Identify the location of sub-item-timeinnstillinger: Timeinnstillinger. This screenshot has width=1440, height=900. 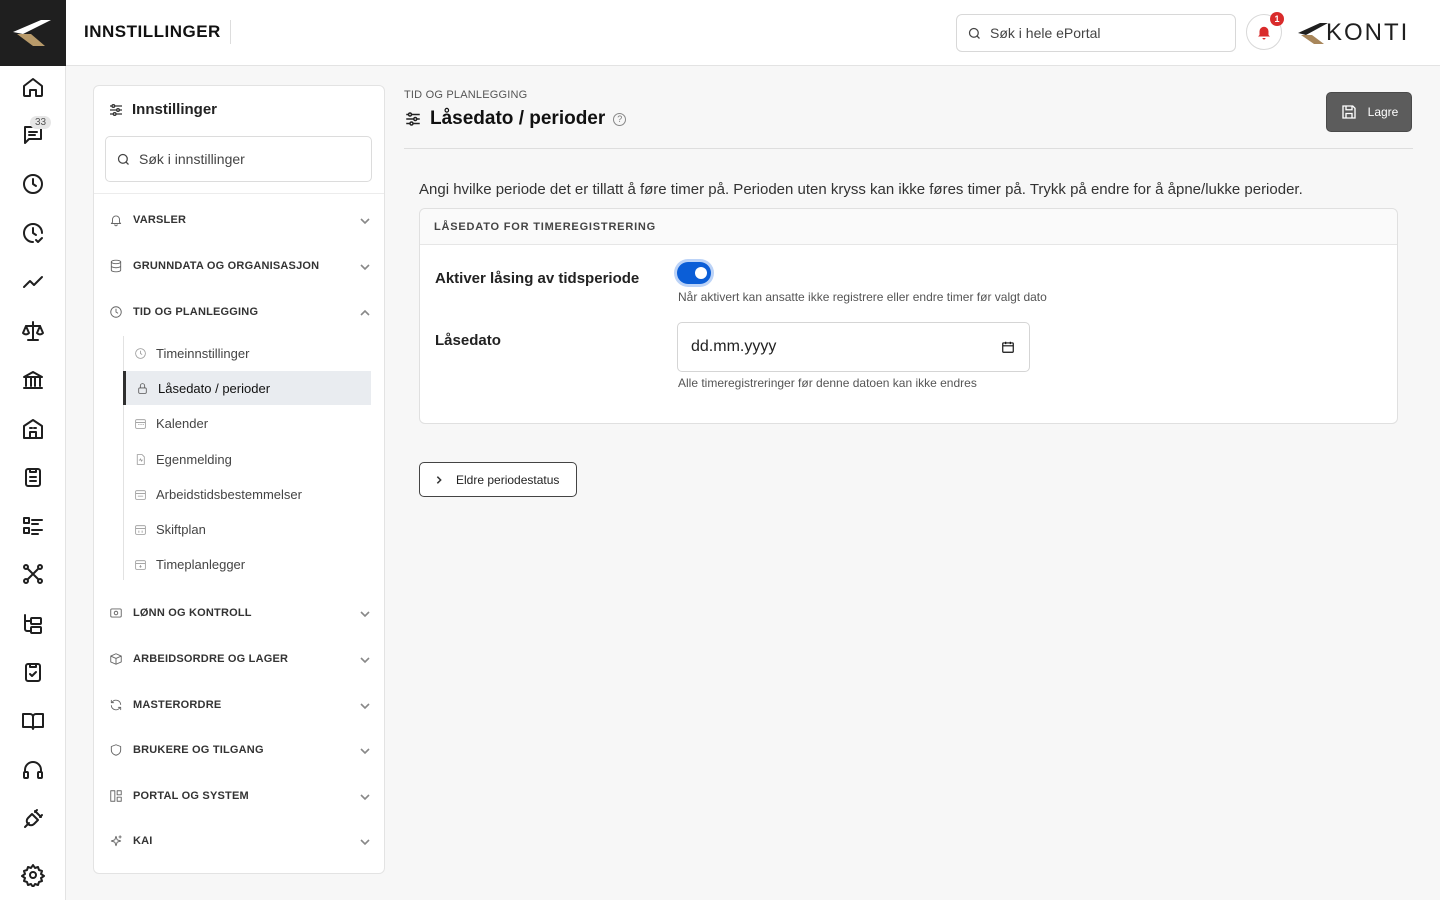
(248, 353).